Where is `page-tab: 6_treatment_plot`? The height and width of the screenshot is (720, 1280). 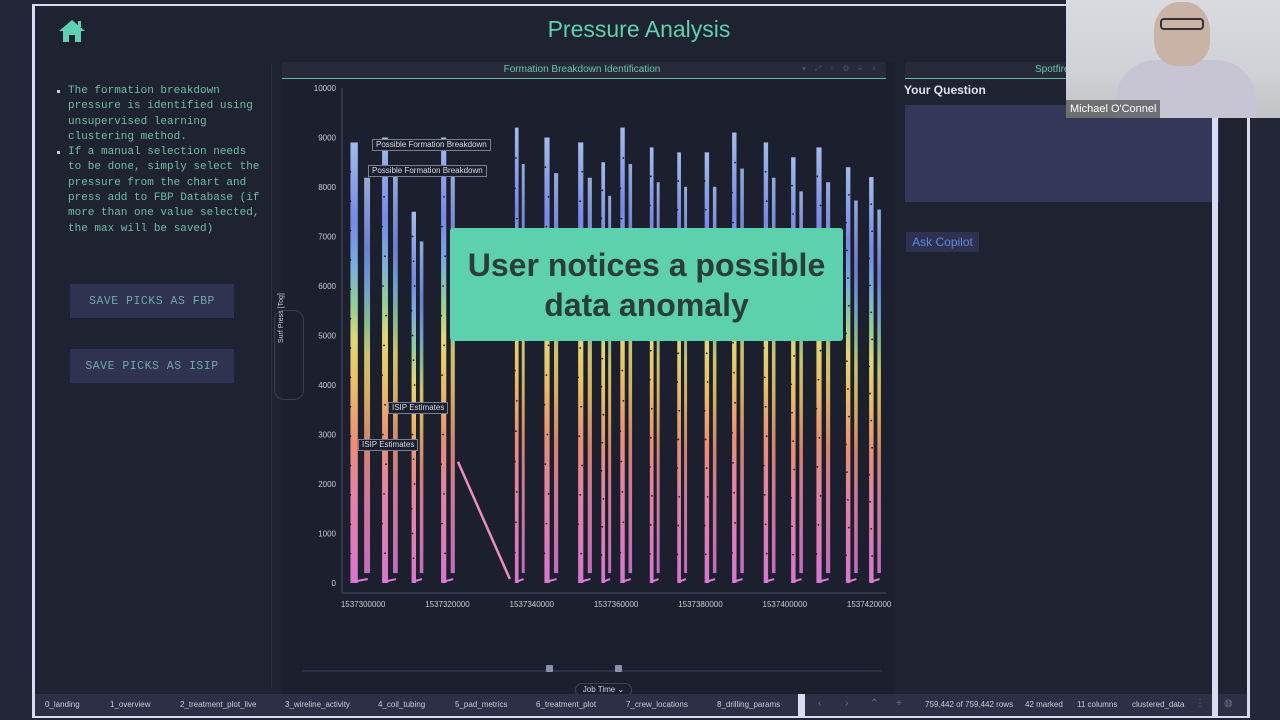 page-tab: 6_treatment_plot is located at coordinates (566, 704).